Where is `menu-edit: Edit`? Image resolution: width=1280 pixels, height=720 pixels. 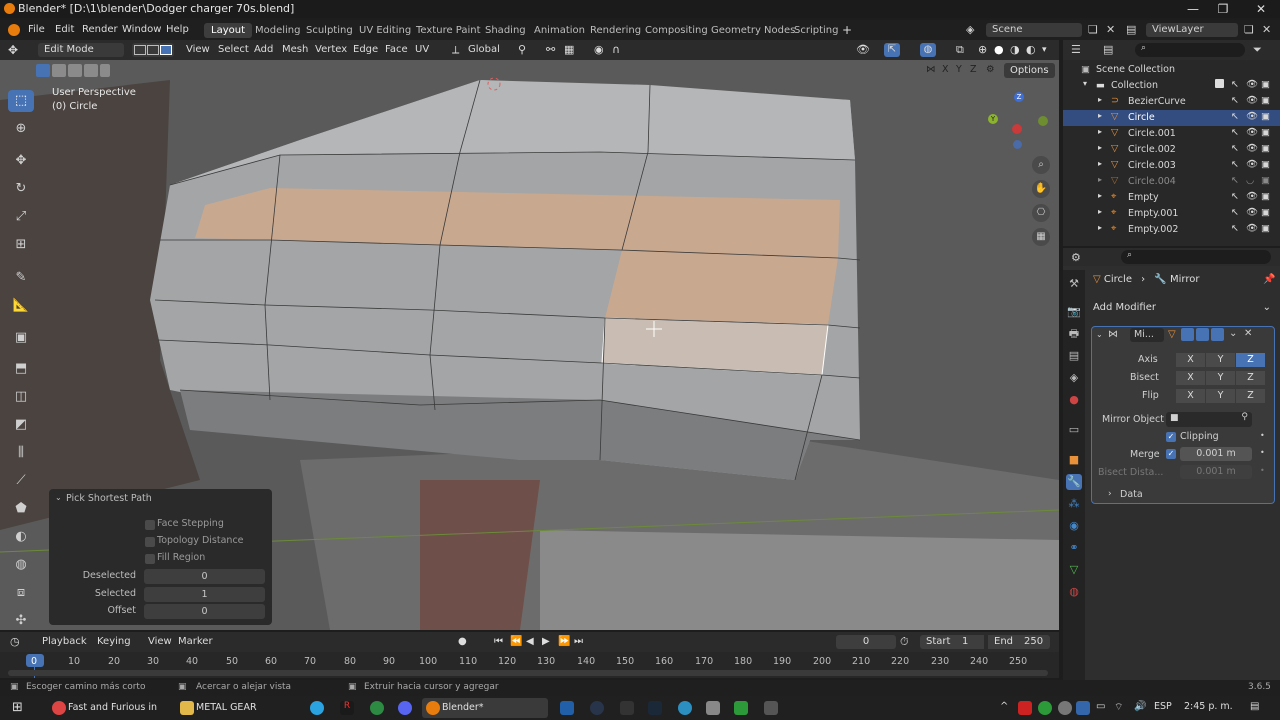 menu-edit: Edit is located at coordinates (64, 29).